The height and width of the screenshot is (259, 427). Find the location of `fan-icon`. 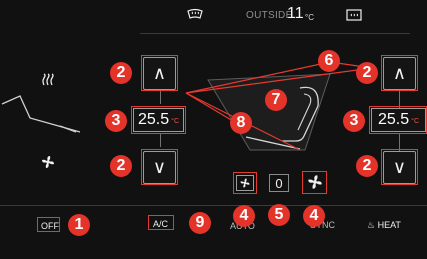

fan-icon is located at coordinates (48, 163).